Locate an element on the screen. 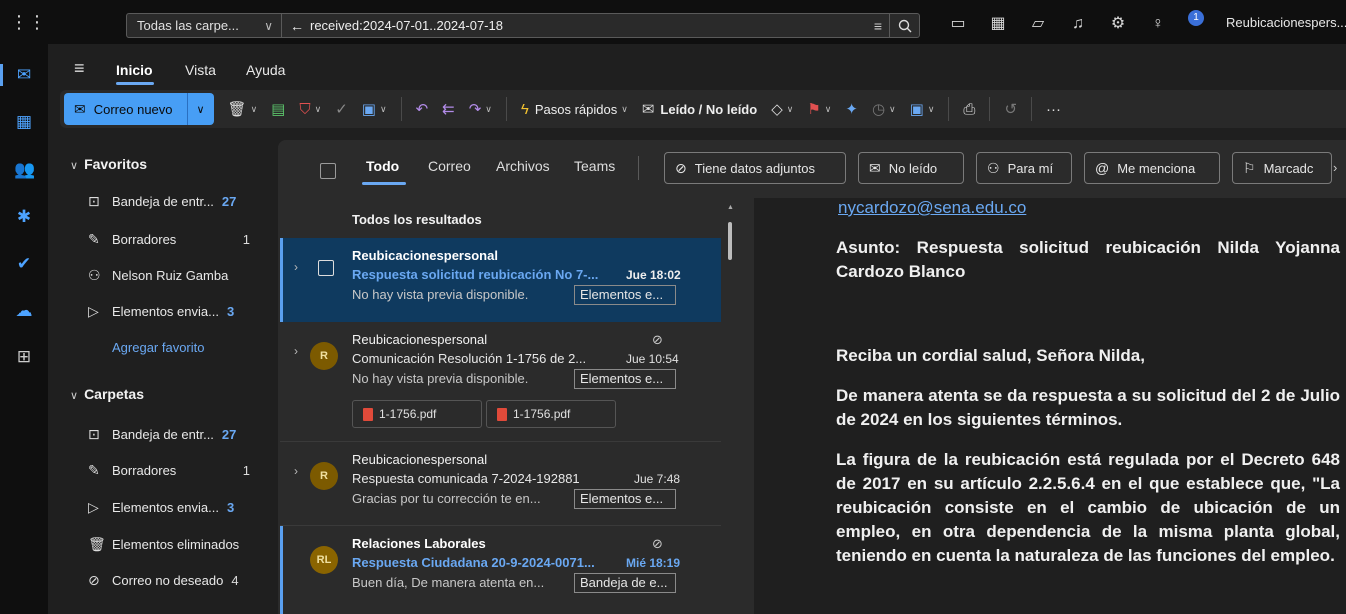 The image size is (1346, 614). send-icon: ▷ is located at coordinates (93, 506).